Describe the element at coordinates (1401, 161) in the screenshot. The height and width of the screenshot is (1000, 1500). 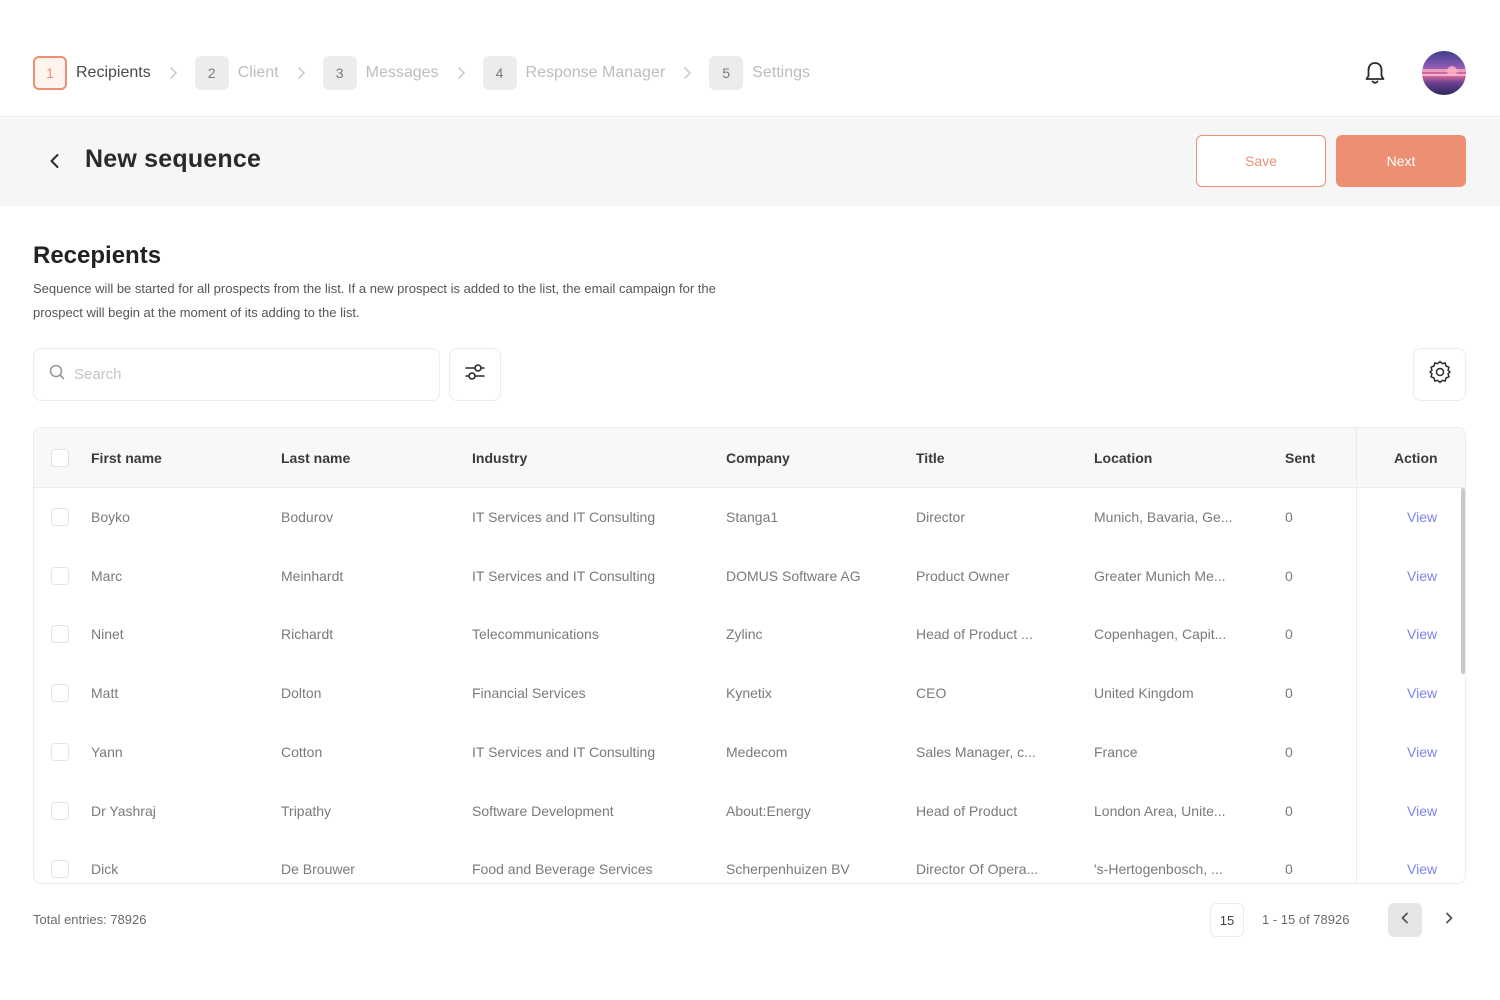
I see `next-button: Next` at that location.